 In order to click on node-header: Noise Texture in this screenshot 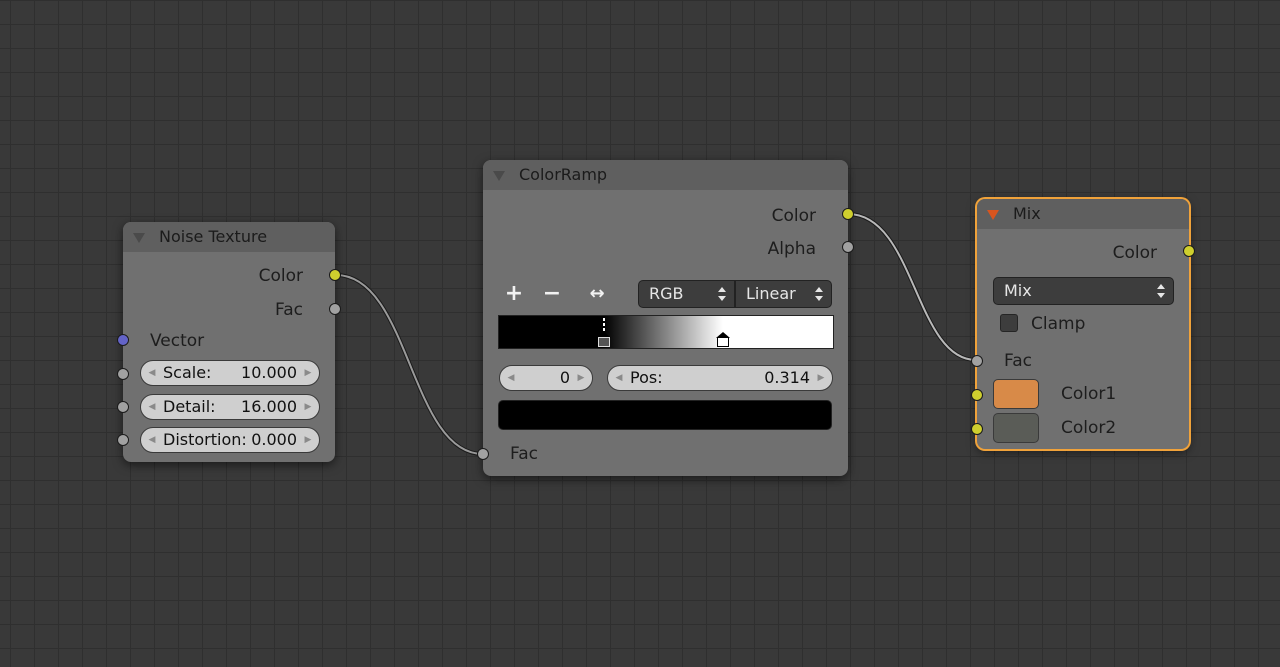, I will do `click(229, 237)`.